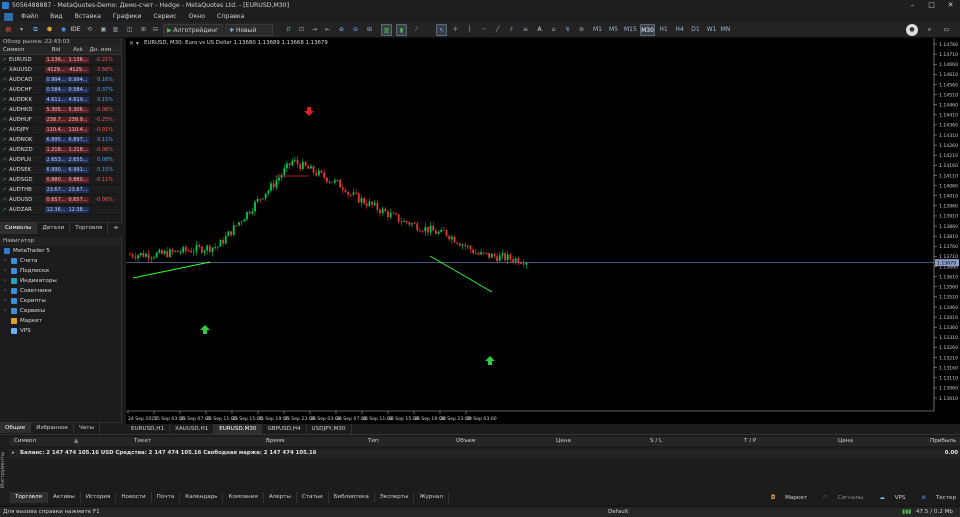  Describe the element at coordinates (22, 50) in the screenshot. I see `col-symbol: Символ` at that location.